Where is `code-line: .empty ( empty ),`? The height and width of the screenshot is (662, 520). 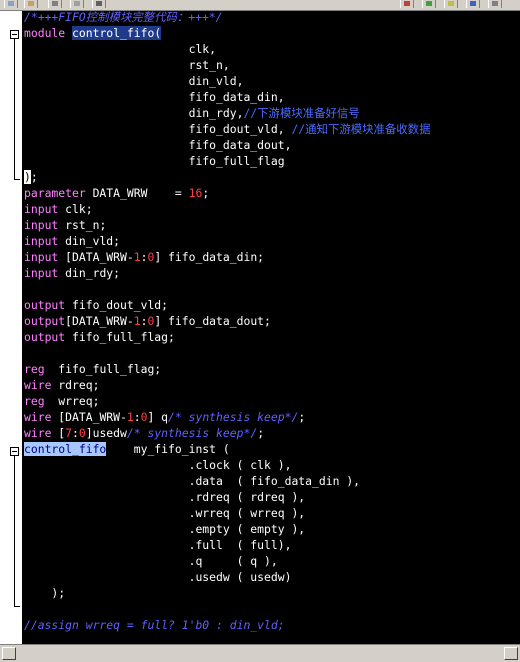 code-line: .empty ( empty ), is located at coordinates (165, 529).